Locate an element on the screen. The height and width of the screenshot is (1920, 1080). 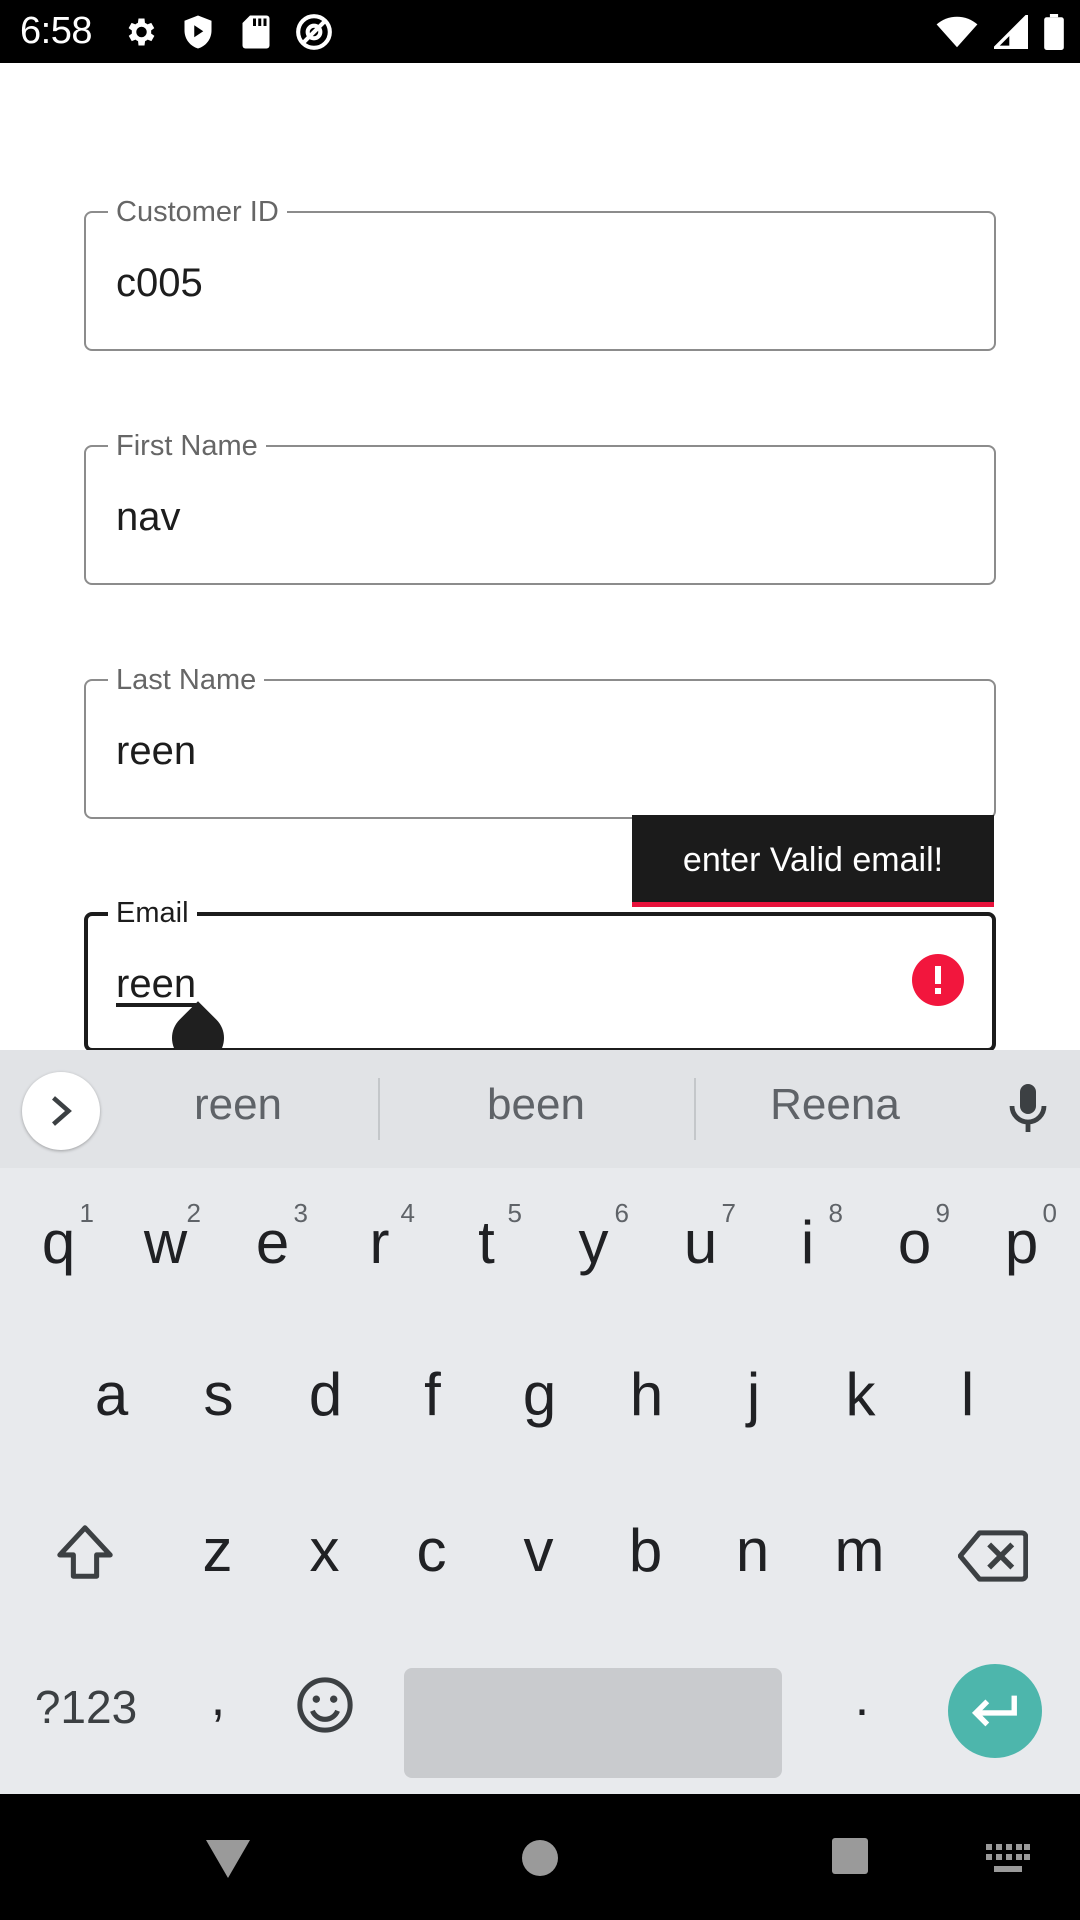
key-p: p0 is located at coordinates (1021, 1237).